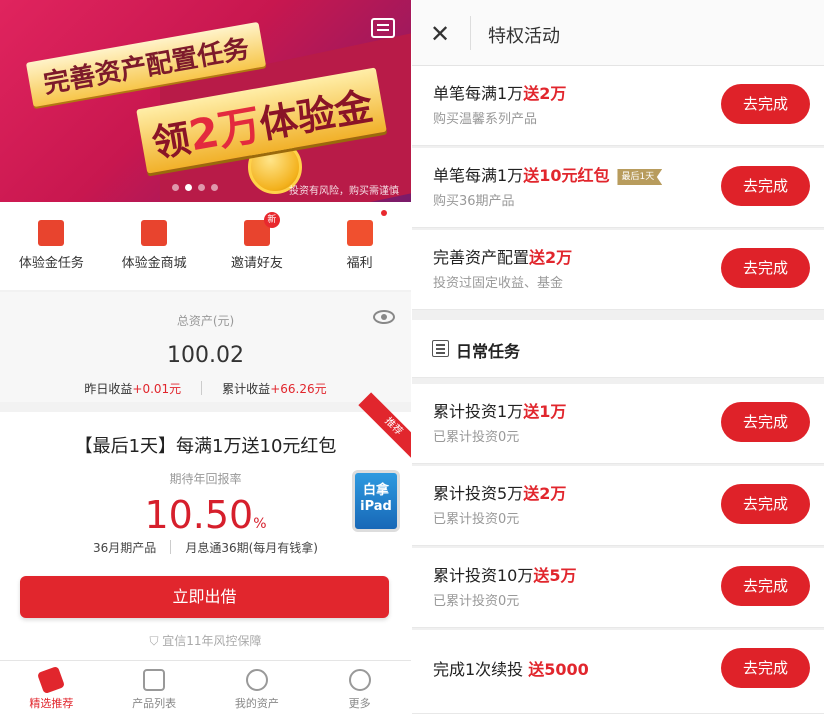 The width and height of the screenshot is (824, 714). What do you see at coordinates (51, 233) in the screenshot?
I see `bookmark-star-icon` at bounding box center [51, 233].